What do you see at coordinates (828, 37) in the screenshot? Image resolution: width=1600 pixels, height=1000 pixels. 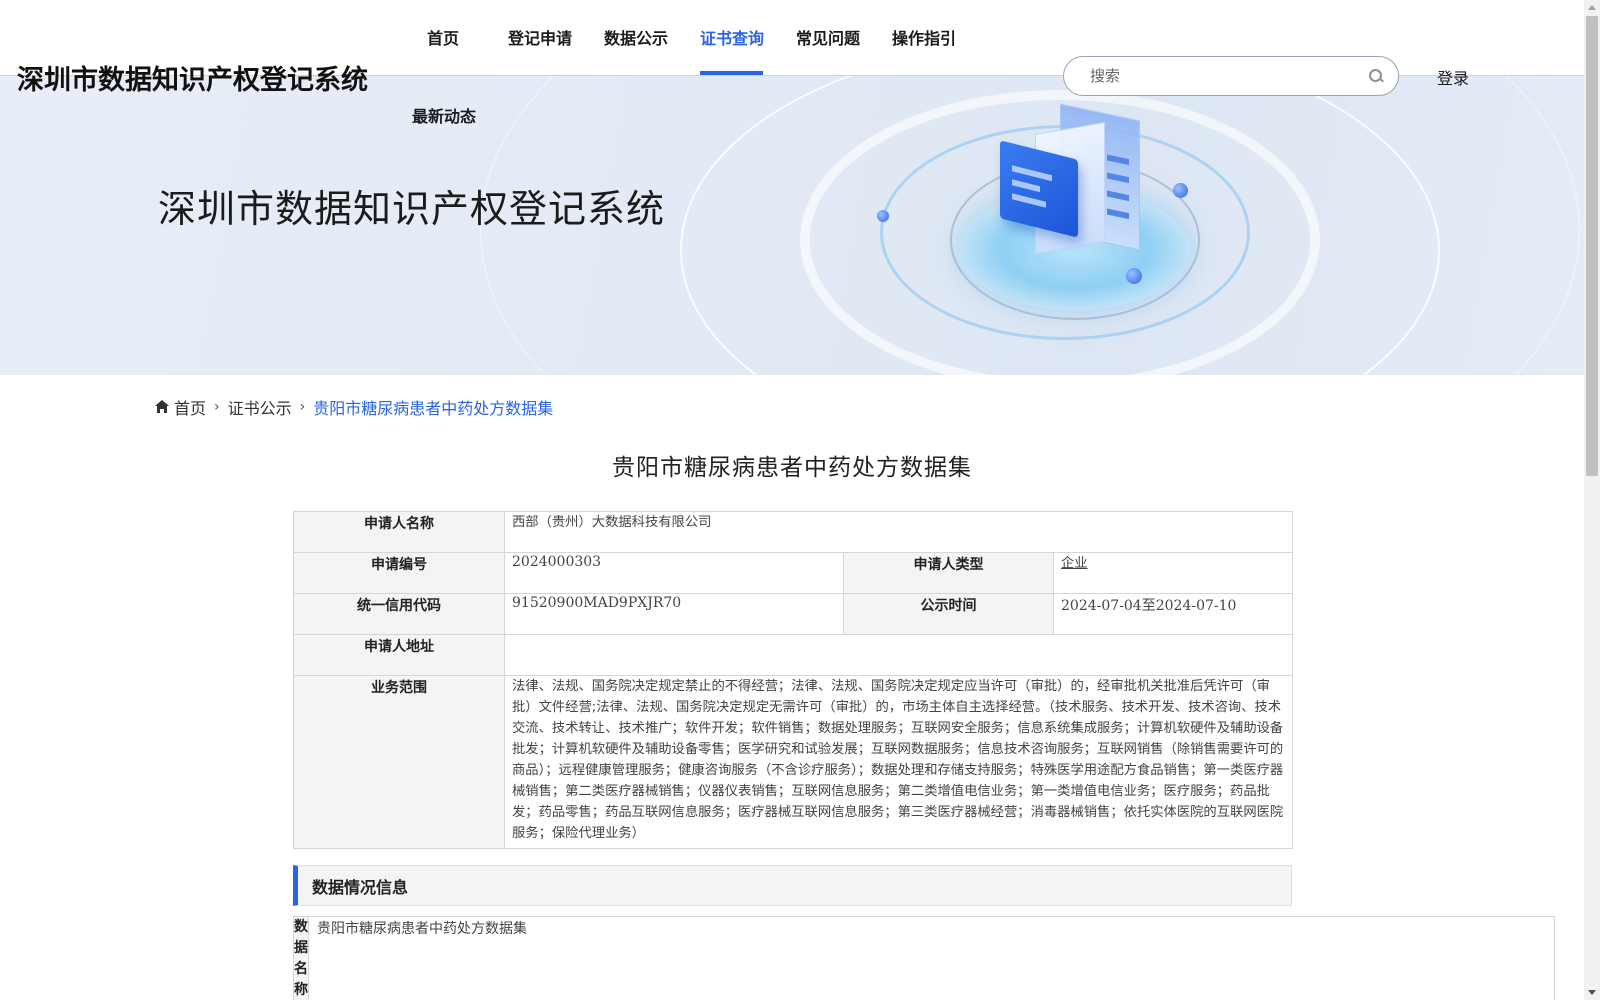 I see `nav-item-faq: 常见问题` at bounding box center [828, 37].